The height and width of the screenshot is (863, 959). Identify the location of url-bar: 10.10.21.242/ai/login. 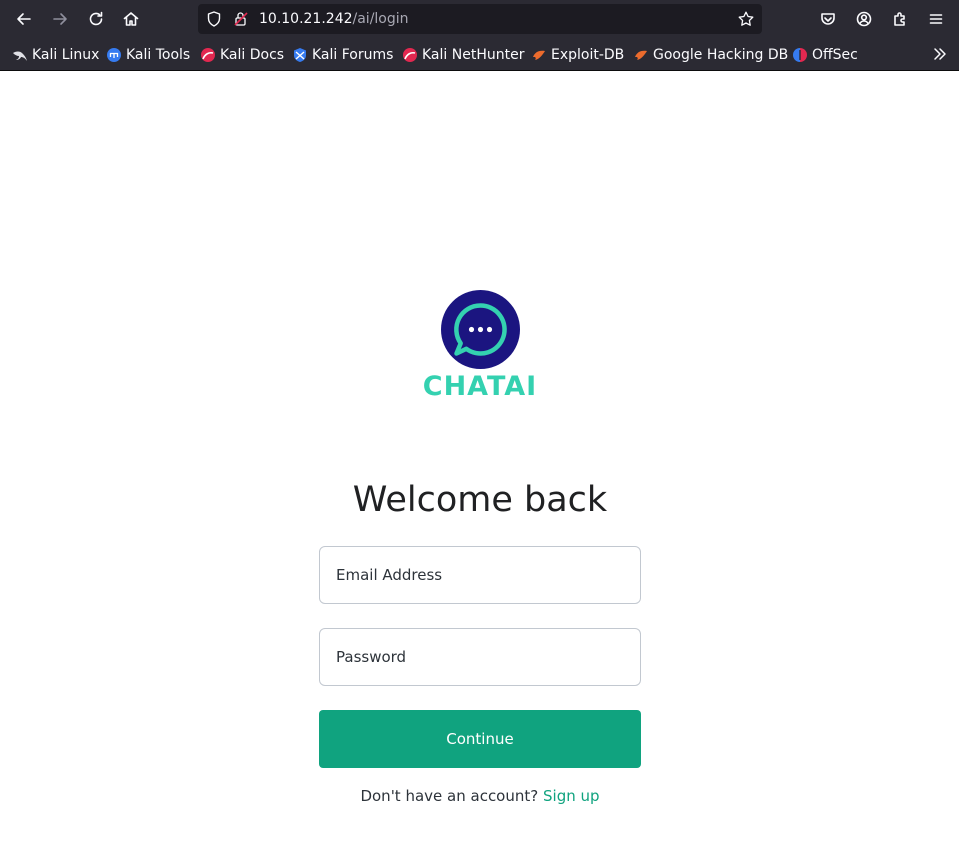
(480, 19).